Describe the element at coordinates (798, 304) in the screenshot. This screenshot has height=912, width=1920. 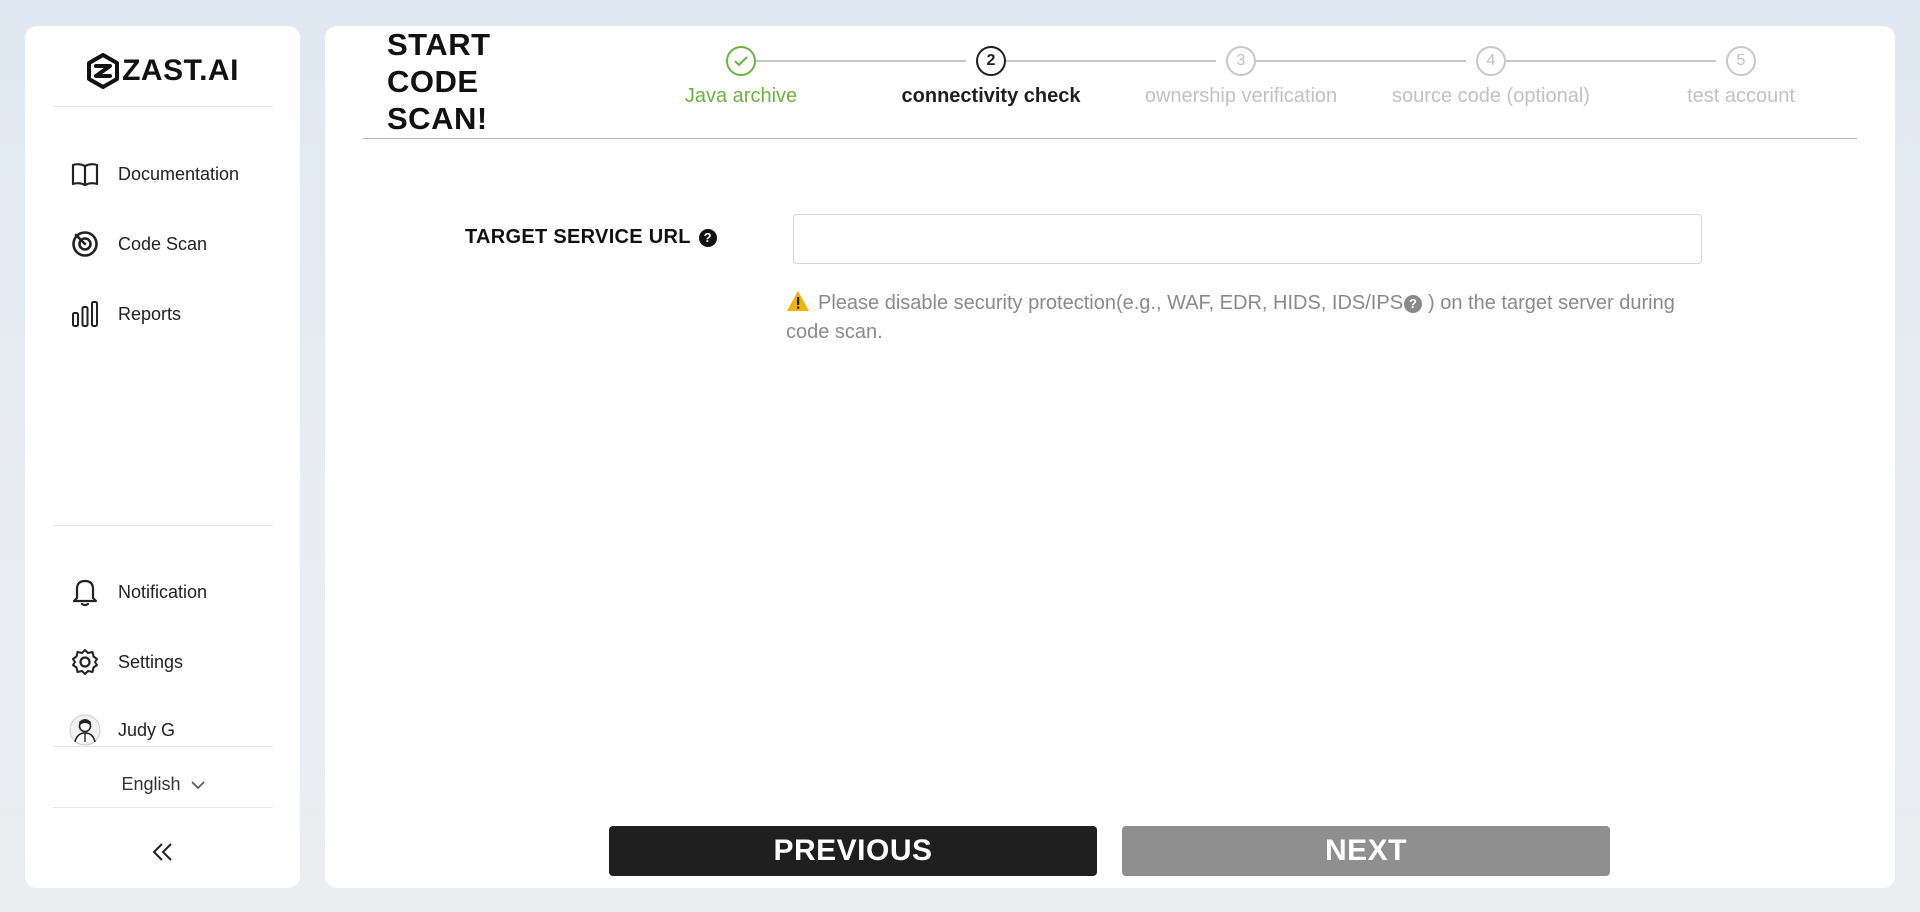
I see `warning-icon` at that location.